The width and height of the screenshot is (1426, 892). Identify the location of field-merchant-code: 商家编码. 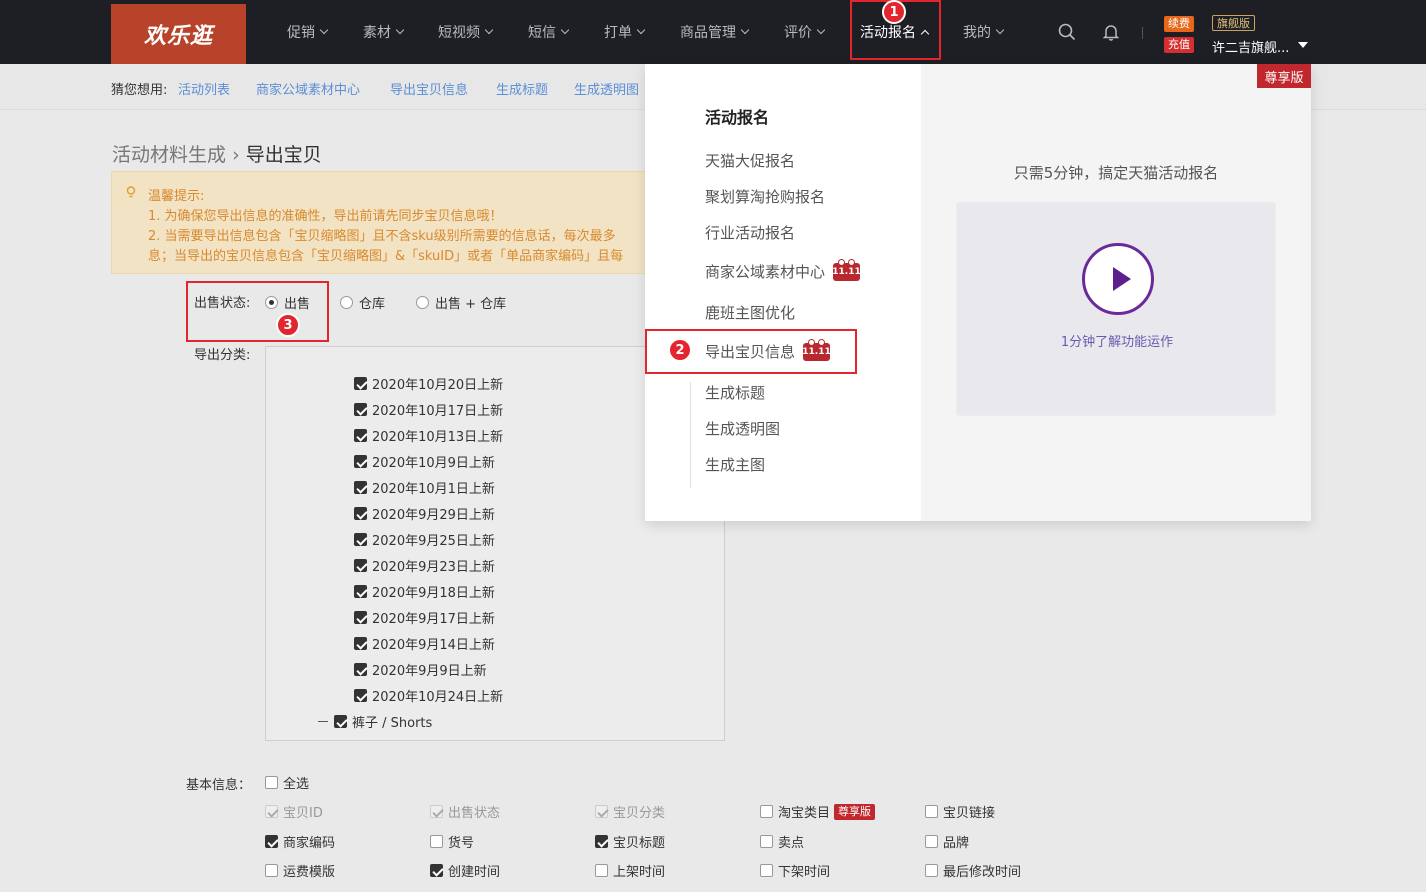
(300, 841).